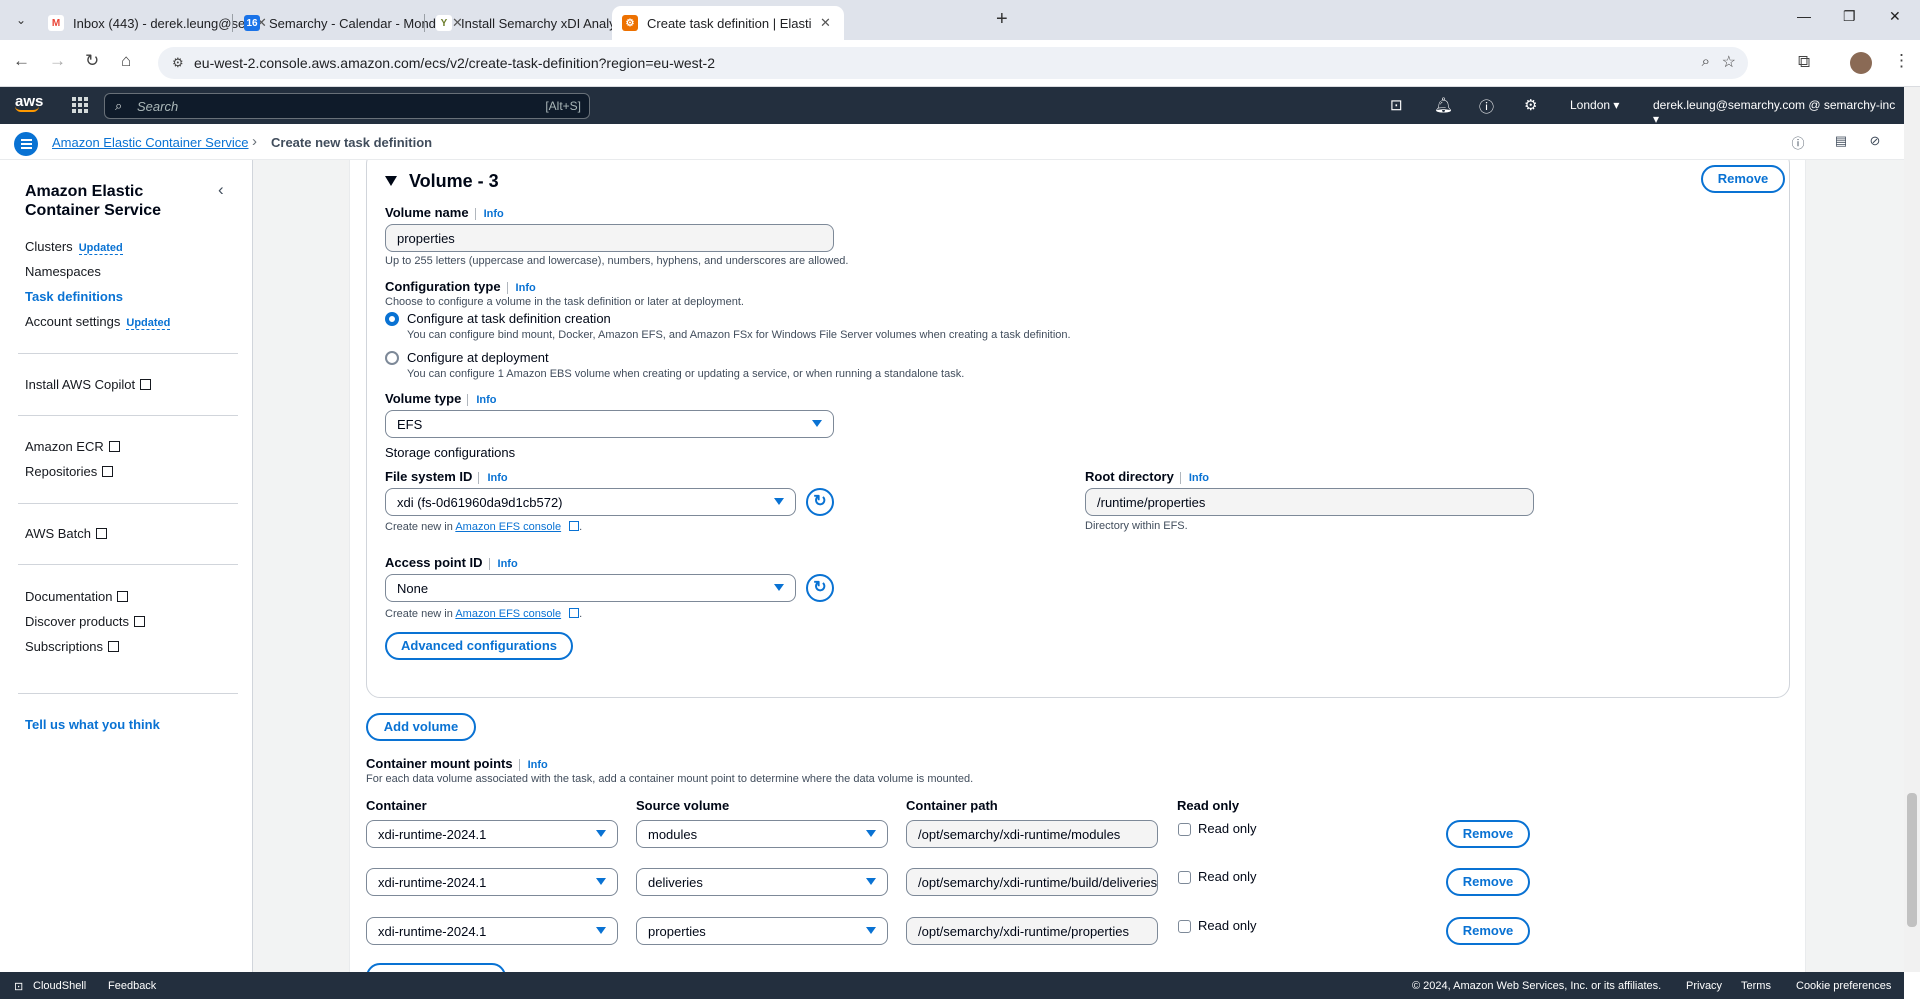 This screenshot has height=999, width=1920. What do you see at coordinates (1756, 986) in the screenshot?
I see `terms-link: Terms` at bounding box center [1756, 986].